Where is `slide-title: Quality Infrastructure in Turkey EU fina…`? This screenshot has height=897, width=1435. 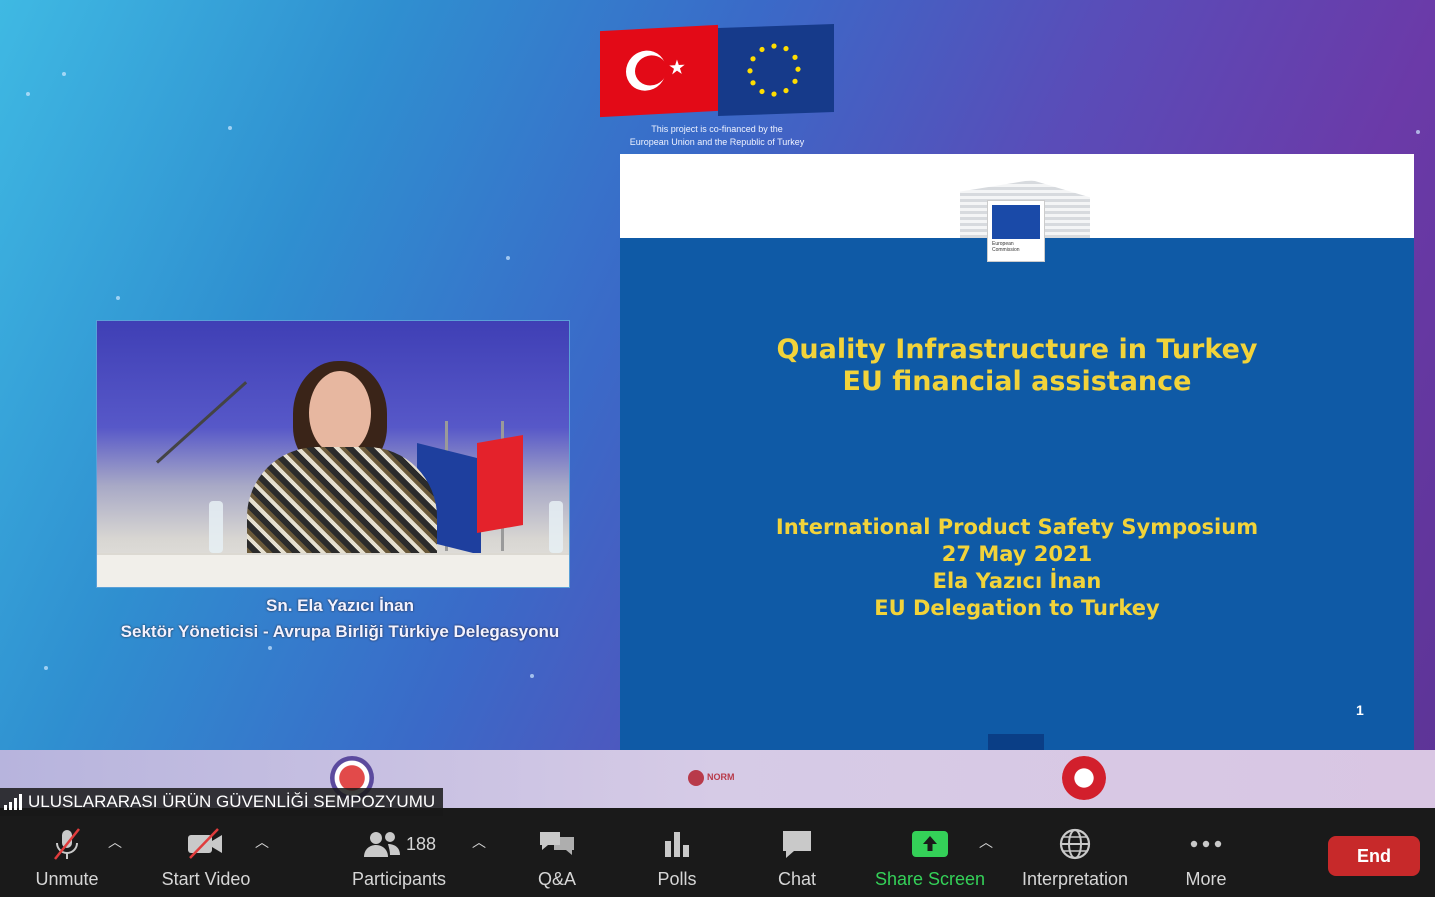 slide-title: Quality Infrastructure in Turkey EU fina… is located at coordinates (1017, 366).